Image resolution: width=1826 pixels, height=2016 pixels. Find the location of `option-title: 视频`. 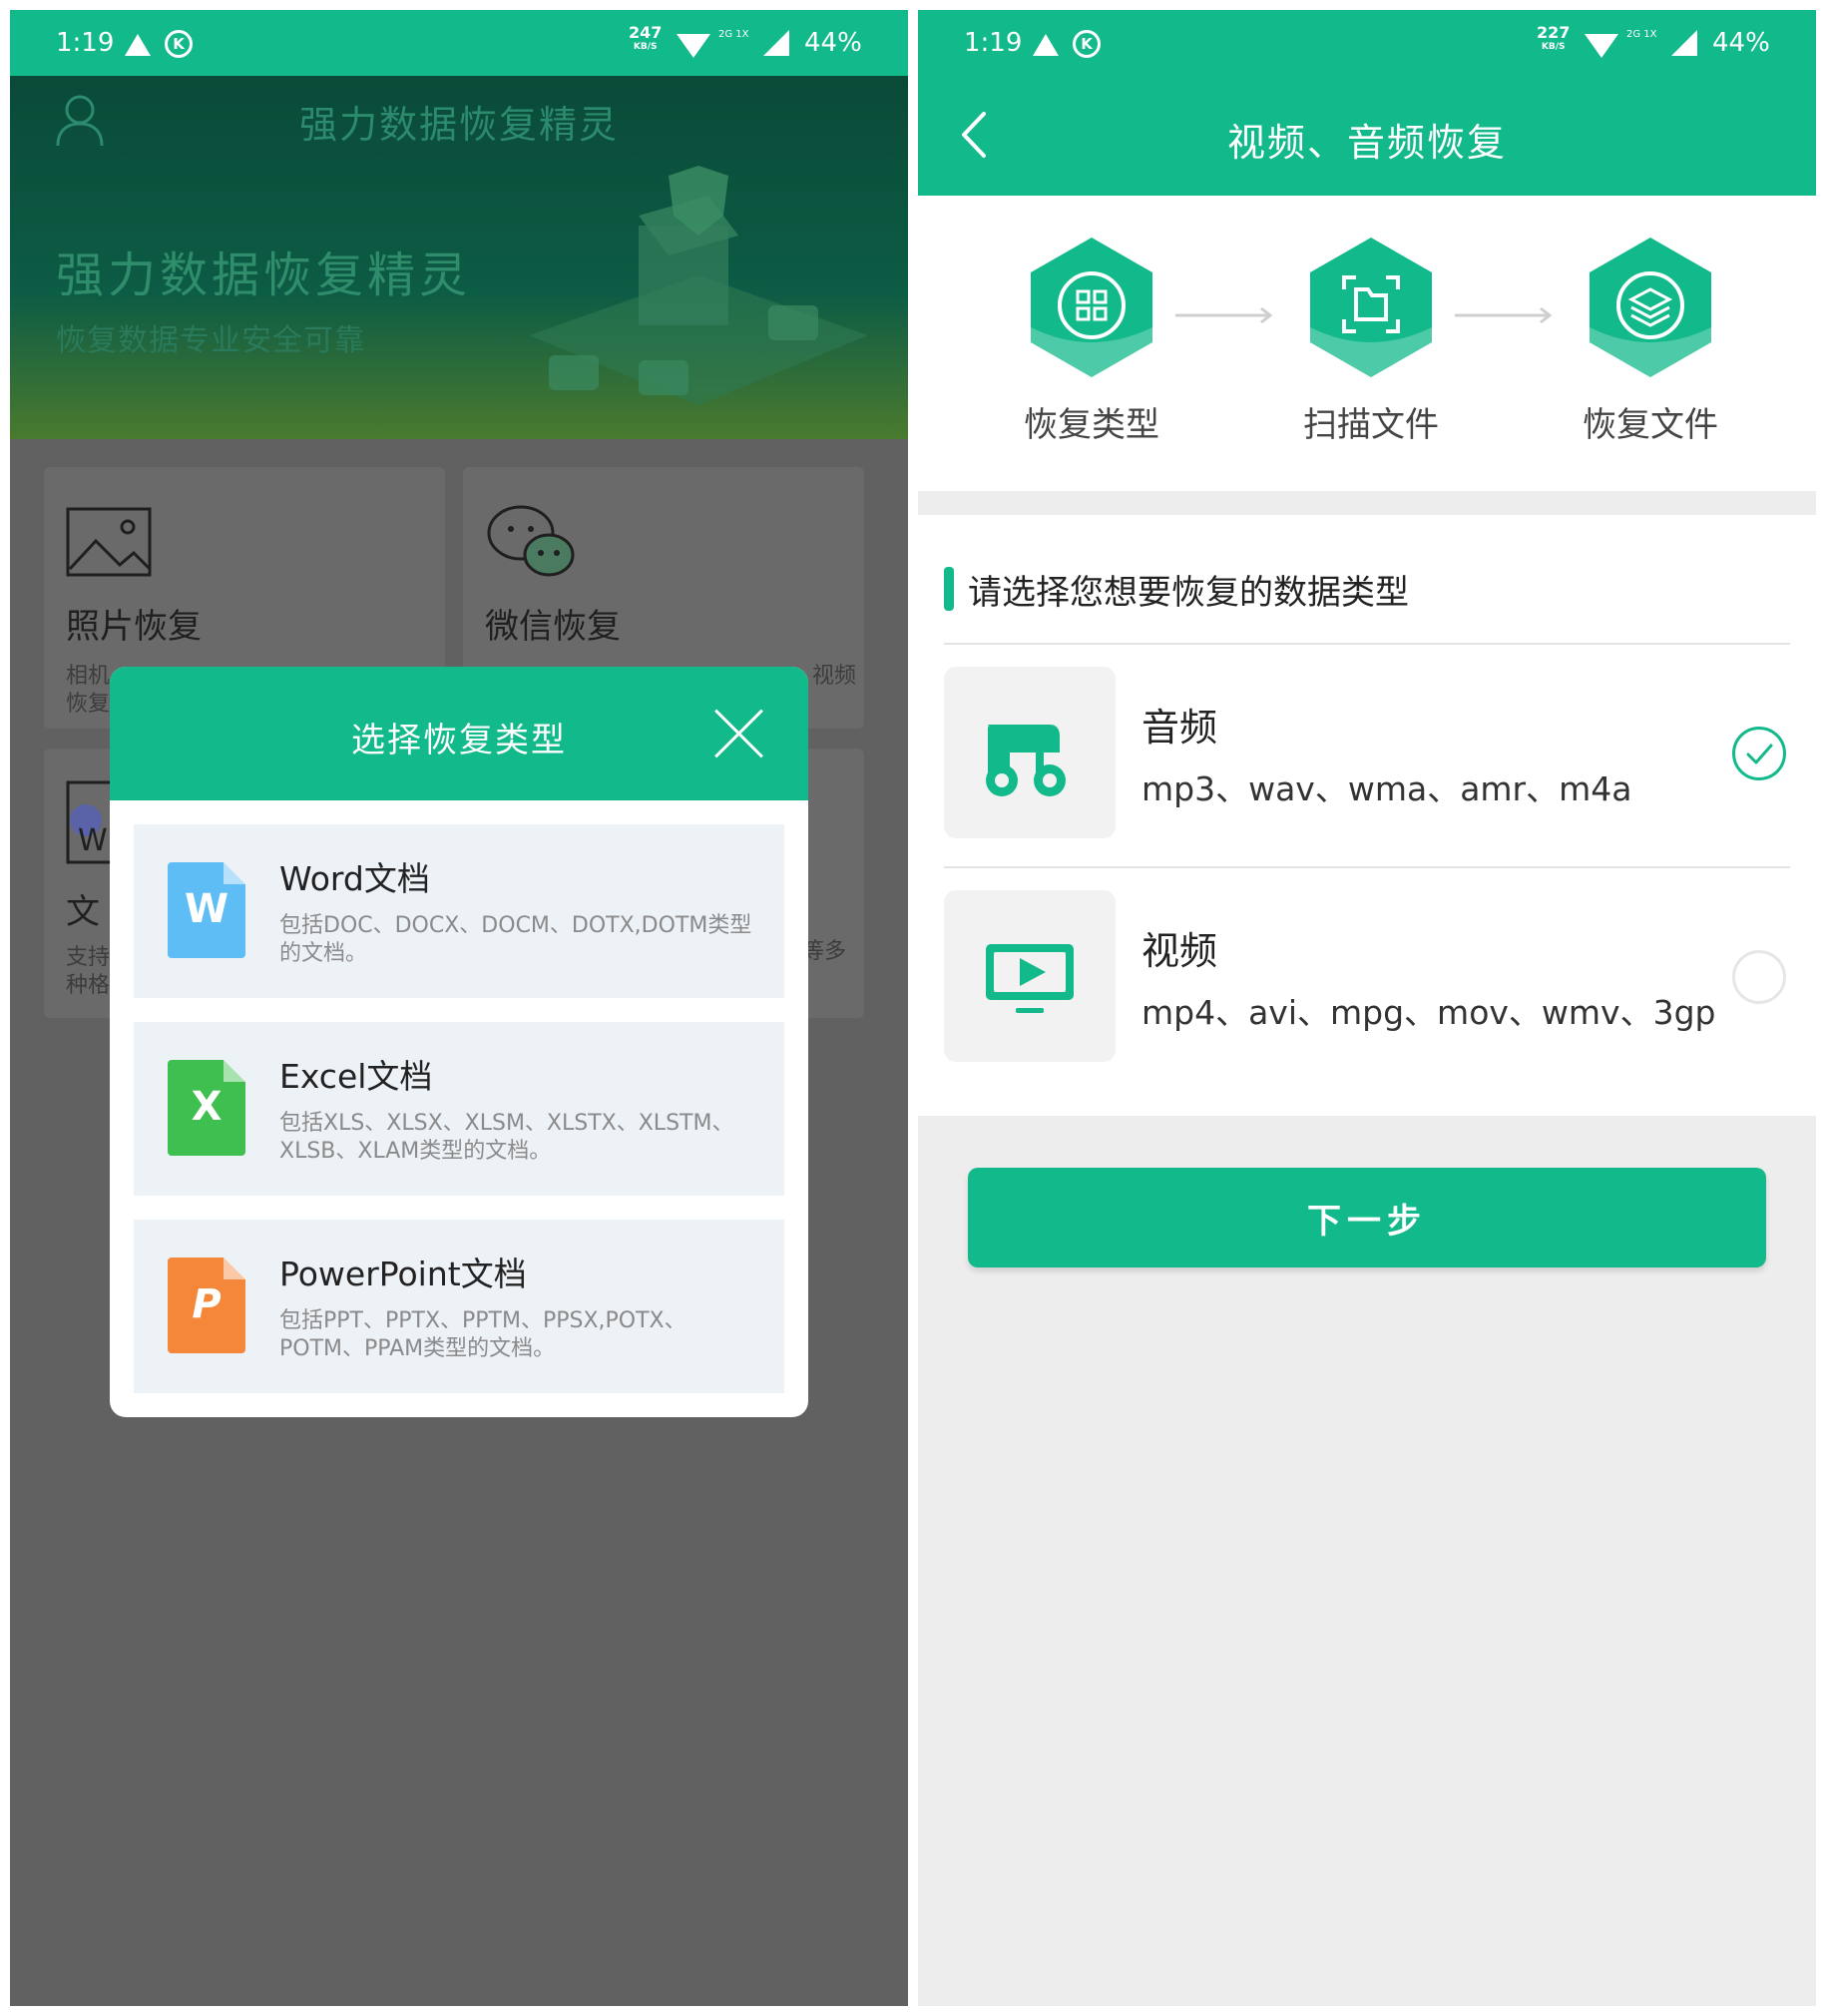

option-title: 视频 is located at coordinates (1179, 951).